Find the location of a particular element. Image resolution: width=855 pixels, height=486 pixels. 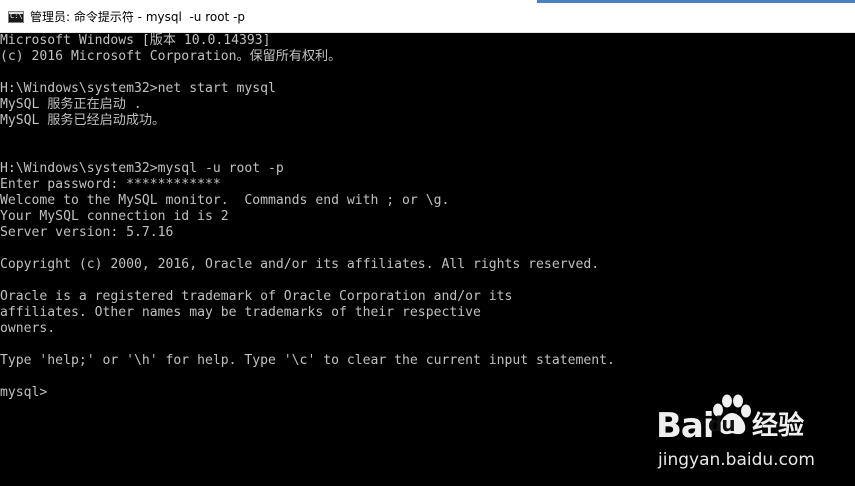

window-titlebar: C:\ 管理员: 命令提示符 - mysql -u root -p is located at coordinates (427, 16).